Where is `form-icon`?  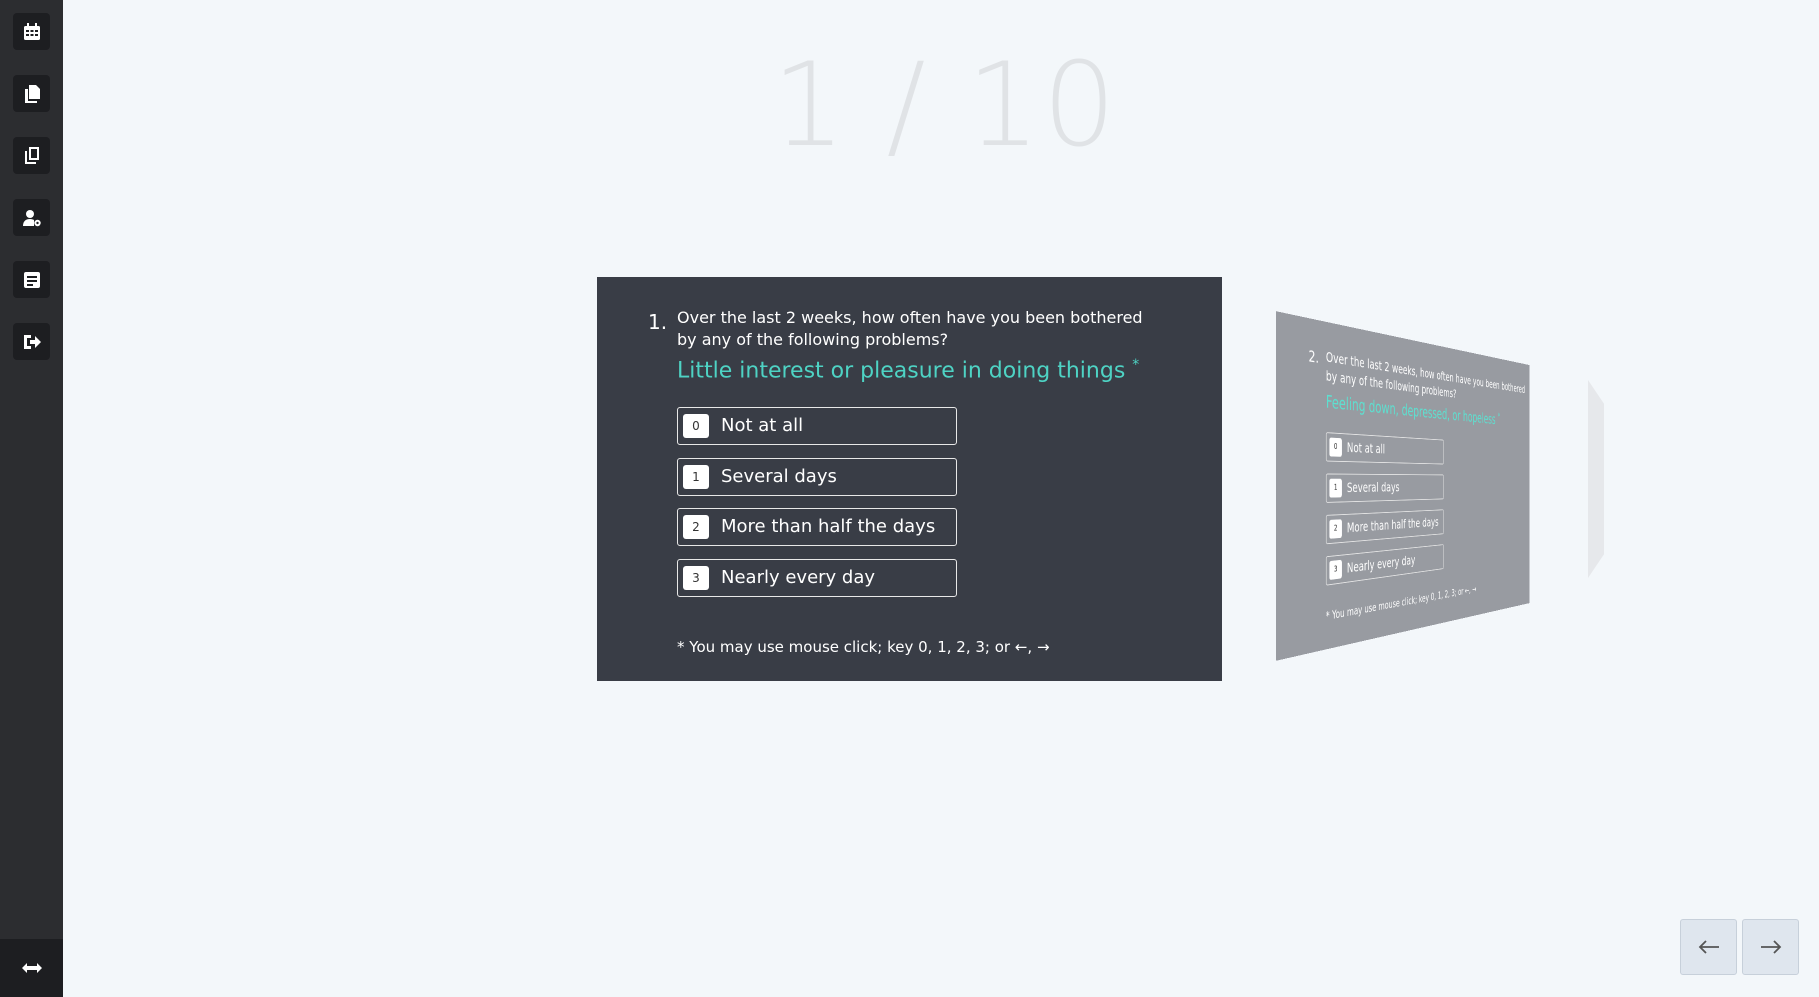 form-icon is located at coordinates (31, 279).